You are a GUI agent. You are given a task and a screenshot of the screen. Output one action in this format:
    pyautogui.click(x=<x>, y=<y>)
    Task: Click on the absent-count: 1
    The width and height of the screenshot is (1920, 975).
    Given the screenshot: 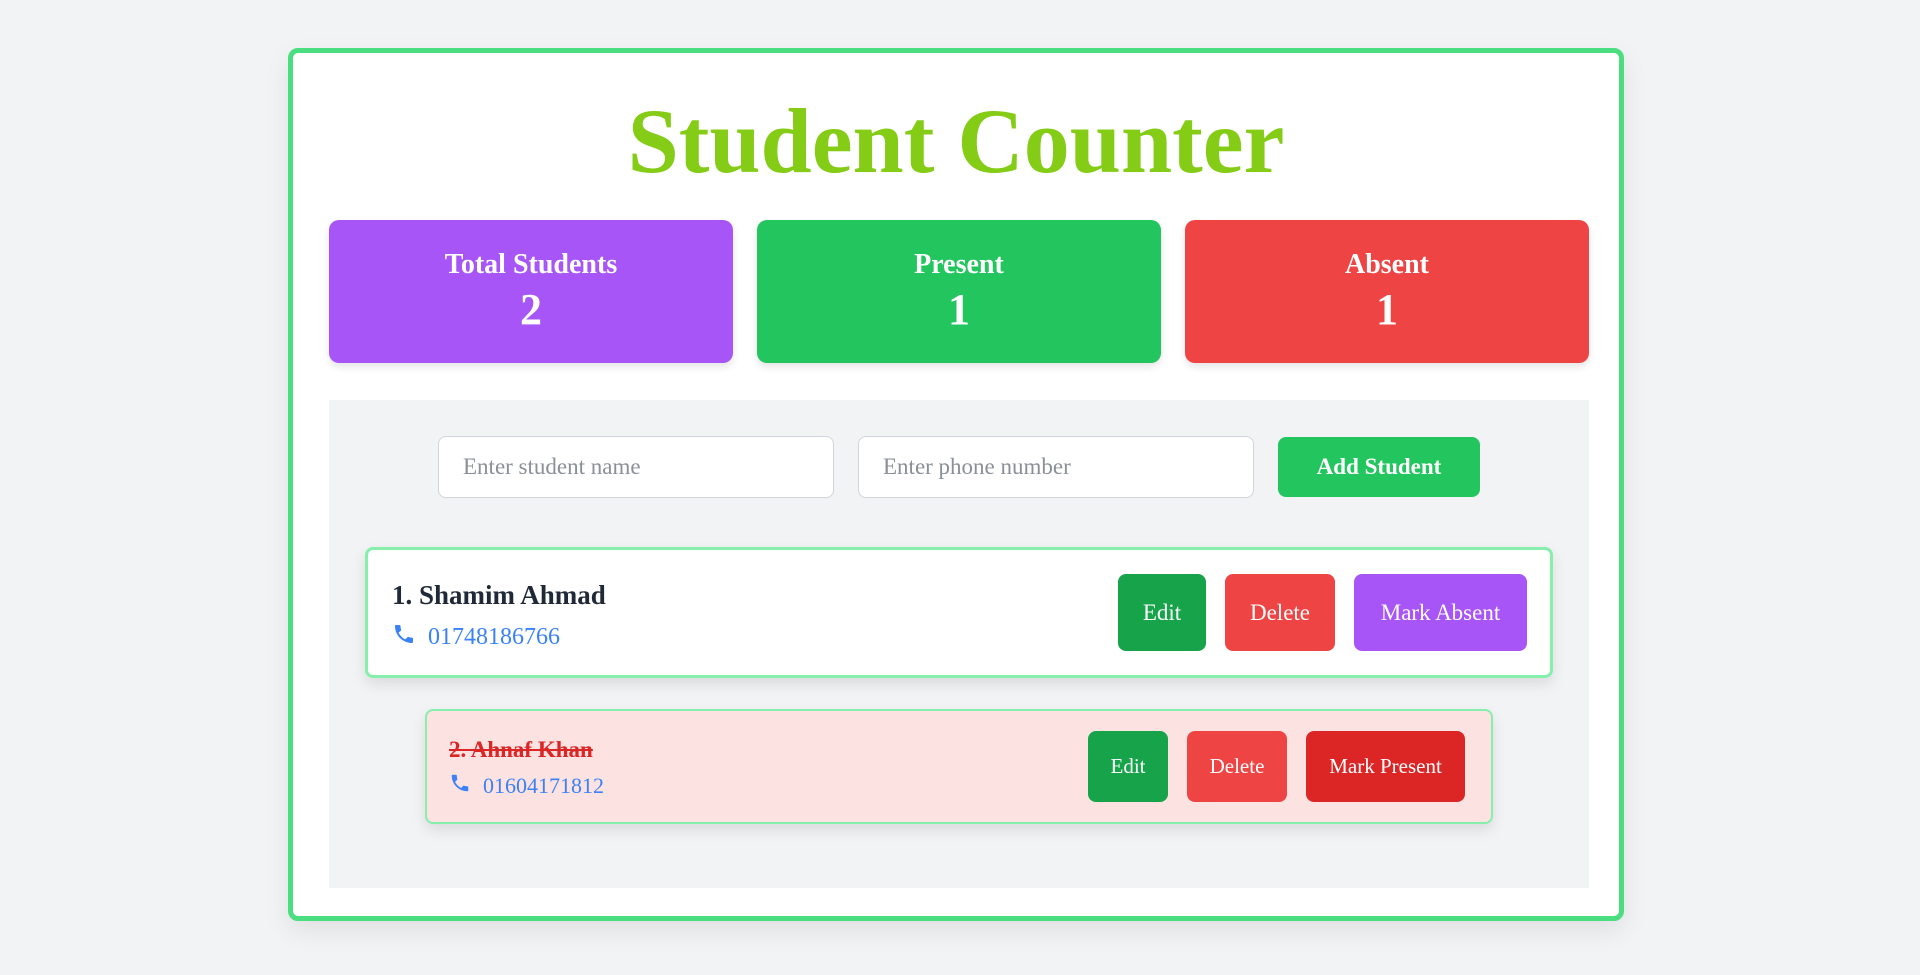 What is the action you would take?
    pyautogui.click(x=1387, y=309)
    